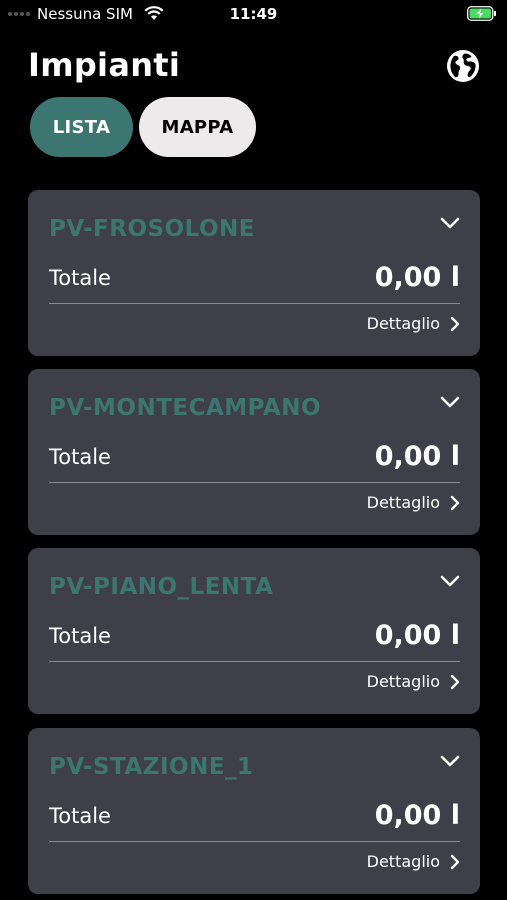 The height and width of the screenshot is (900, 507). I want to click on plant-name: PV-PIANO_LENTA, so click(161, 587).